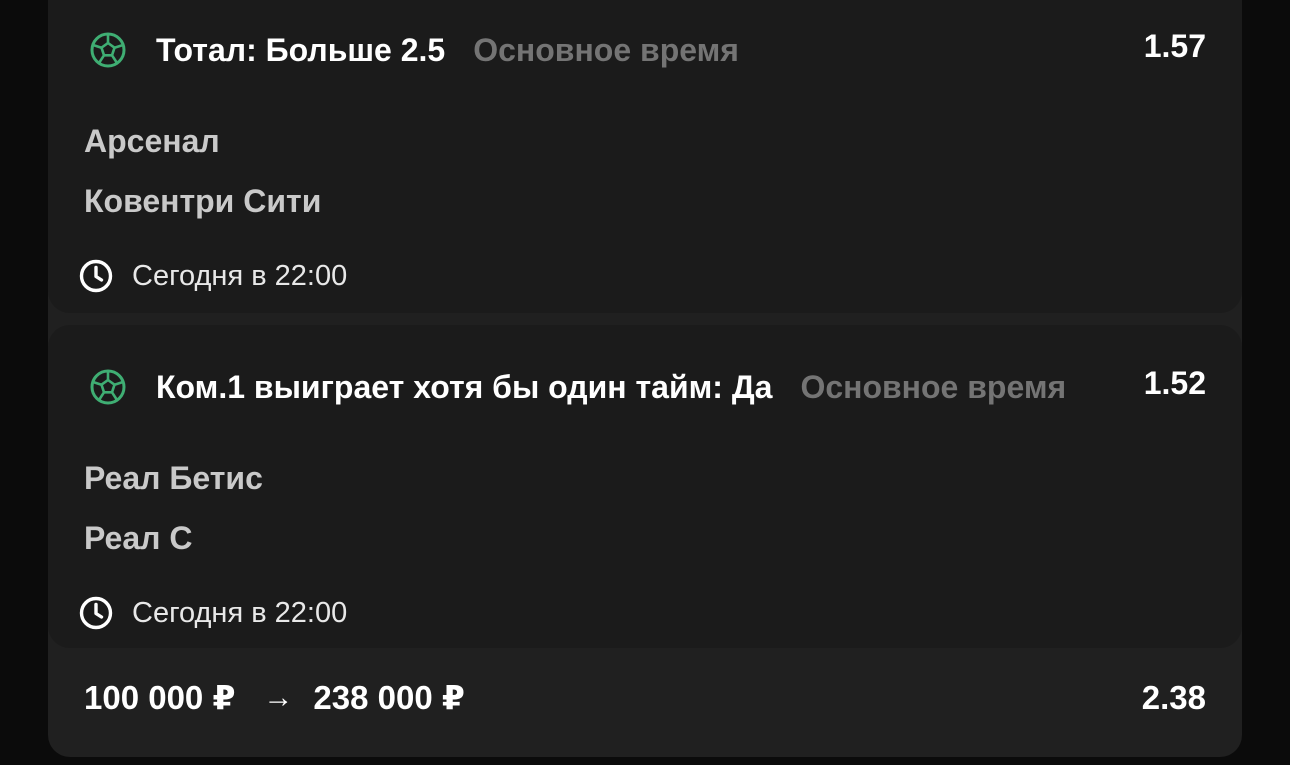 This screenshot has height=765, width=1290. Describe the element at coordinates (160, 697) in the screenshot. I see `stake-amount: 100 000 ₽` at that location.